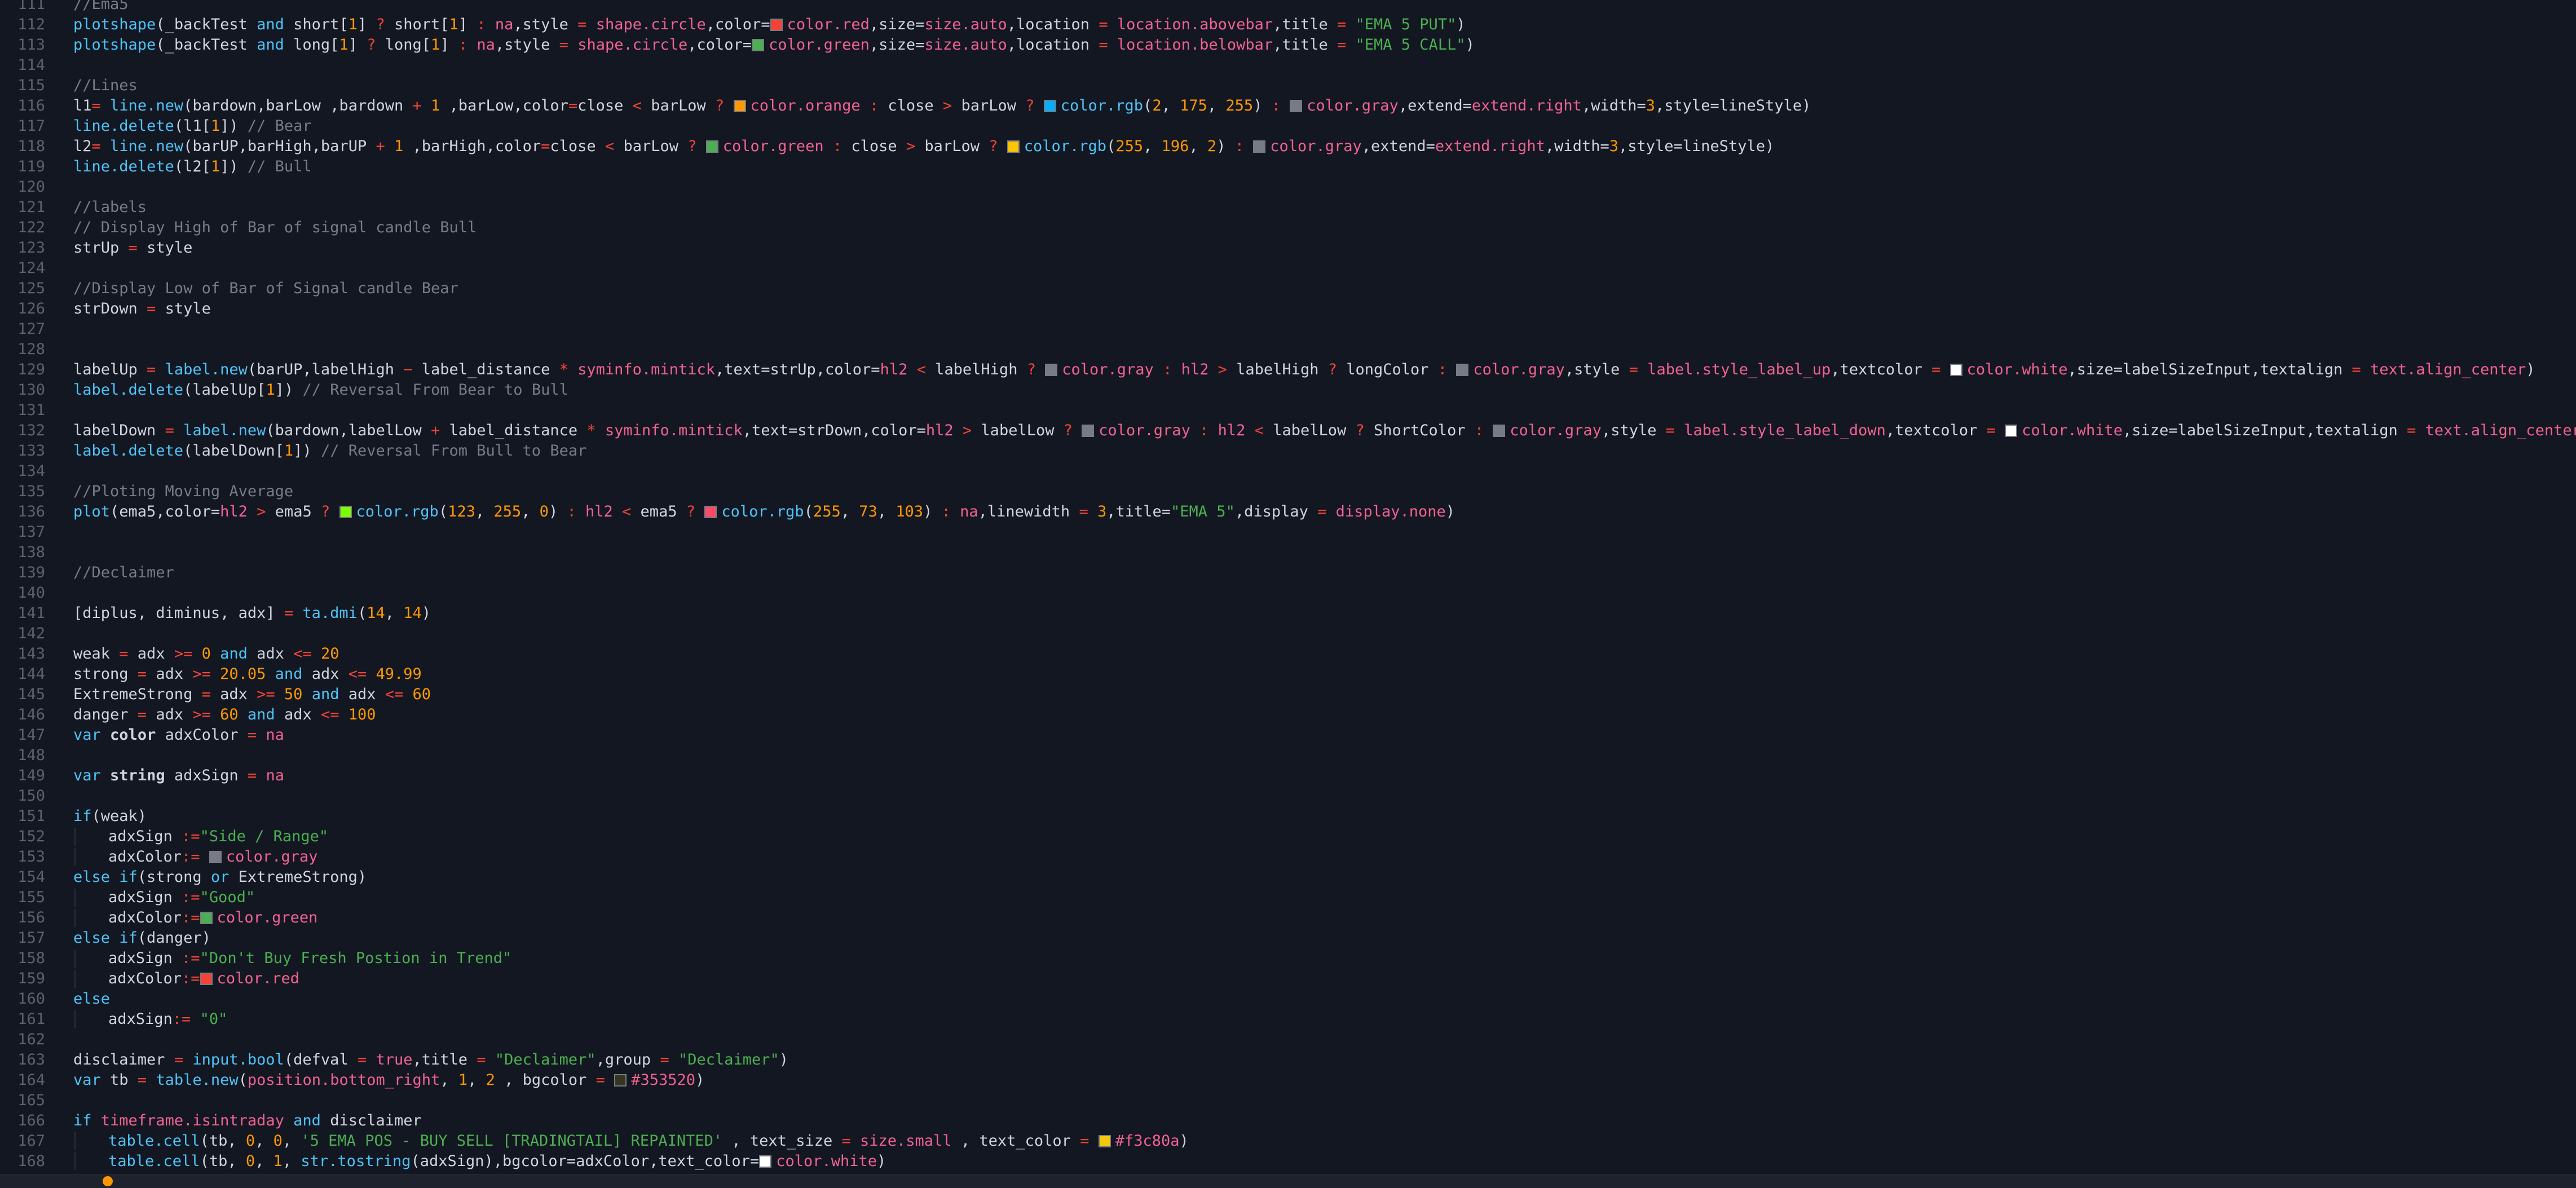  I want to click on code-token: disclaimer, so click(371, 1120).